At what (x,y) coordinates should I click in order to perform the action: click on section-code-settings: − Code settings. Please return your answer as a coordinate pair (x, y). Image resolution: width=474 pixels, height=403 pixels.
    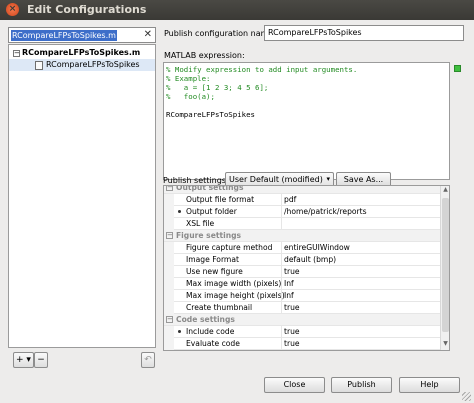
    Looking at the image, I should click on (302, 320).